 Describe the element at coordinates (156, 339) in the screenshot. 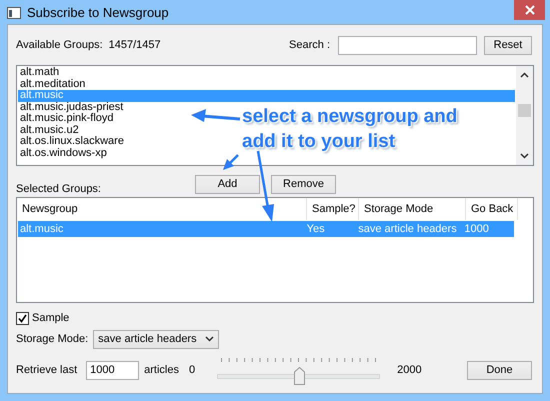

I see `storage-mode-dropdown: save article headers` at that location.